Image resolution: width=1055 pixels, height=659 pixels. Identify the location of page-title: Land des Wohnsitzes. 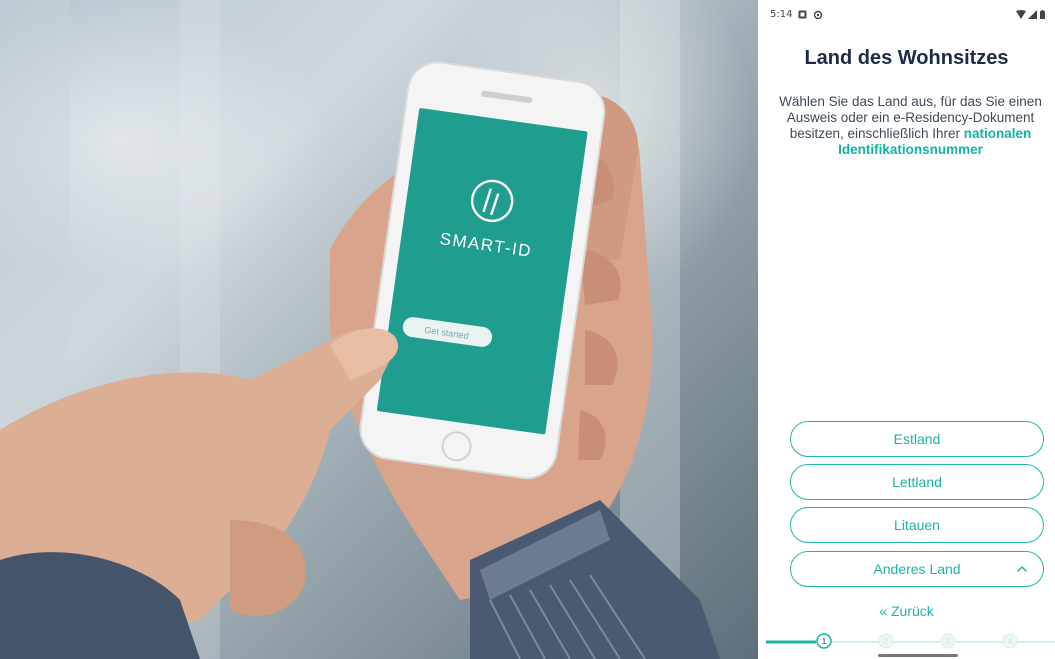
(906, 58).